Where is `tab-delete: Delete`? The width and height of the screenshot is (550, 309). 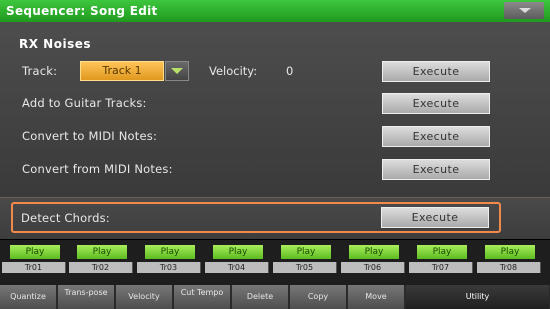
tab-delete: Delete is located at coordinates (260, 297).